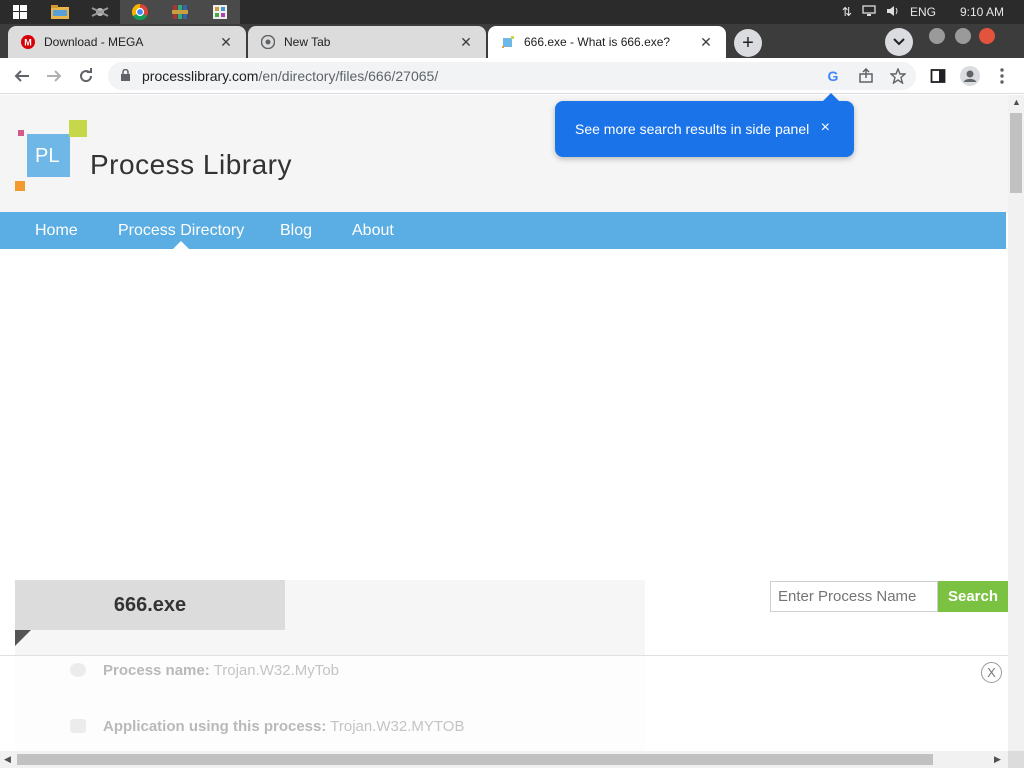  Describe the element at coordinates (893, 12) in the screenshot. I see `volume-icon` at that location.